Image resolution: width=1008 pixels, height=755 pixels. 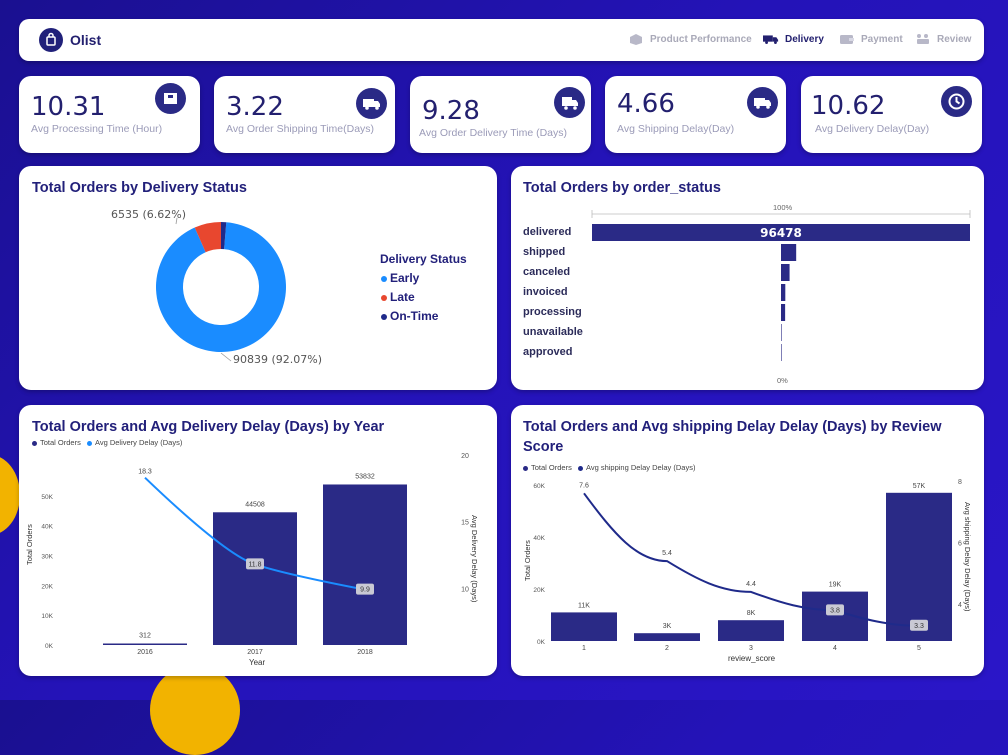 What do you see at coordinates (47, 586) in the screenshot?
I see `left-tick-label: 20K` at bounding box center [47, 586].